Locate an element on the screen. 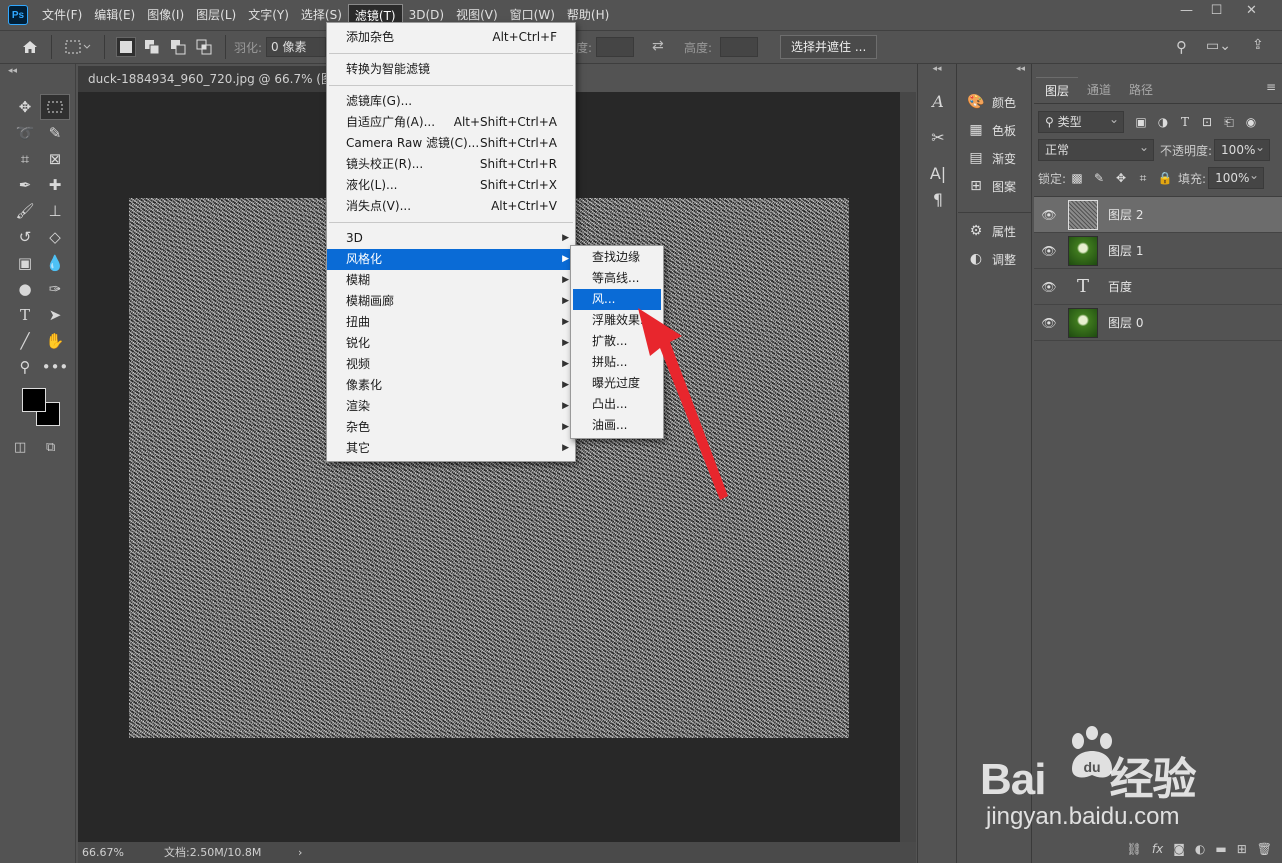  lock-position-icon: ✥ is located at coordinates (1121, 178).